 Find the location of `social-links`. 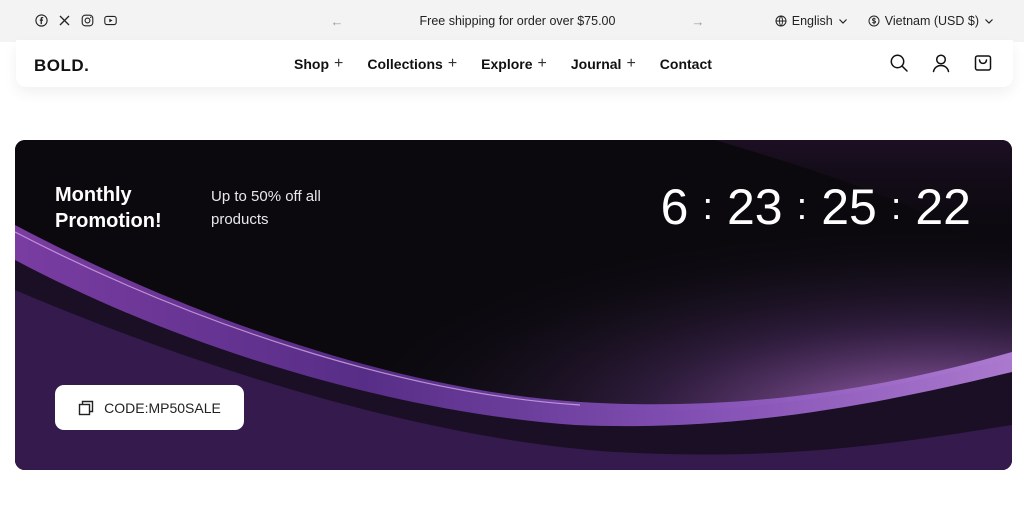

social-links is located at coordinates (76, 20).